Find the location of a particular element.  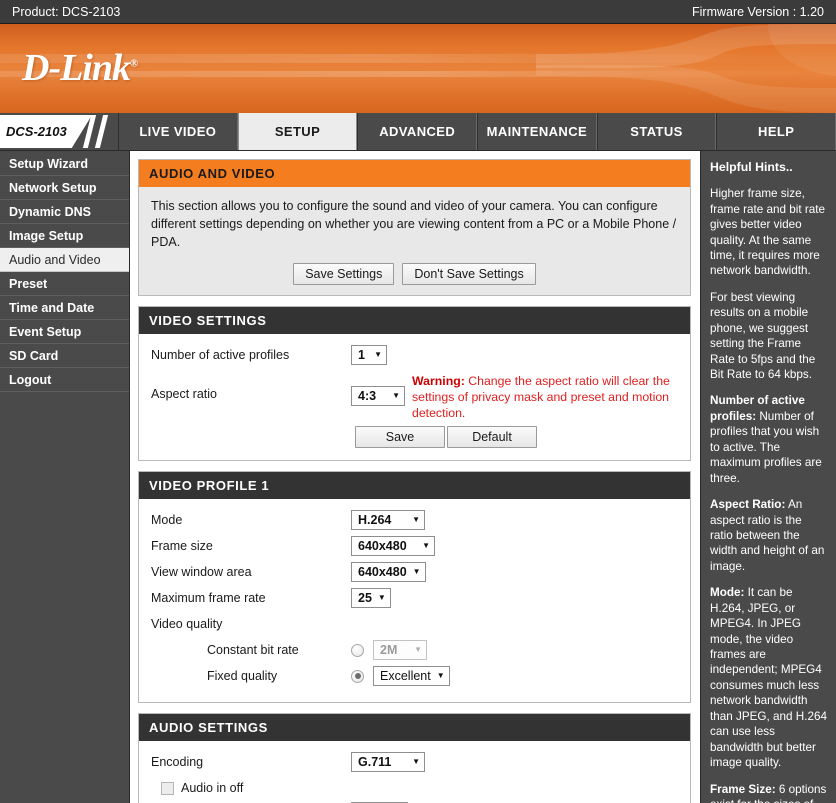

row-view-window-area: View window area 640x480 ▼ is located at coordinates (414, 572).